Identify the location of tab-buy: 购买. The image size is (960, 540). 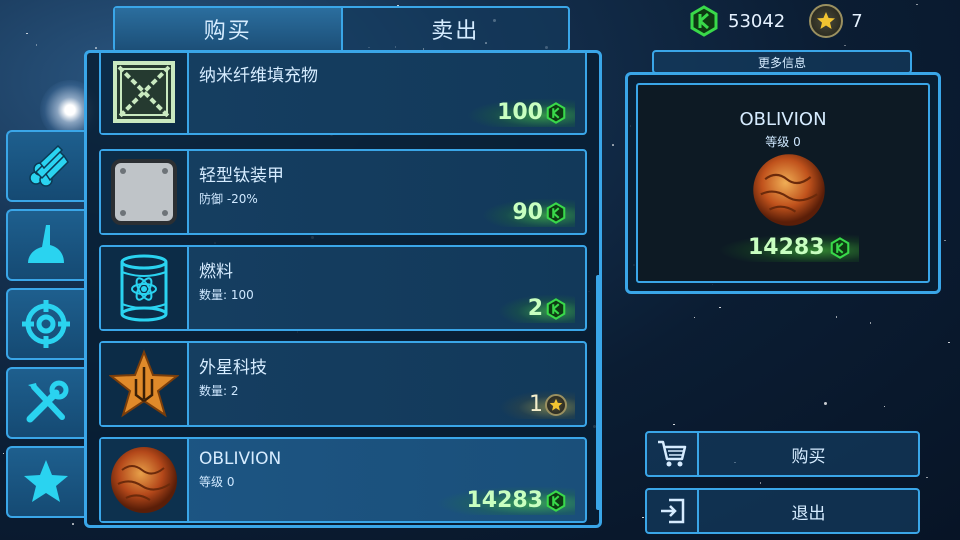
(228, 29).